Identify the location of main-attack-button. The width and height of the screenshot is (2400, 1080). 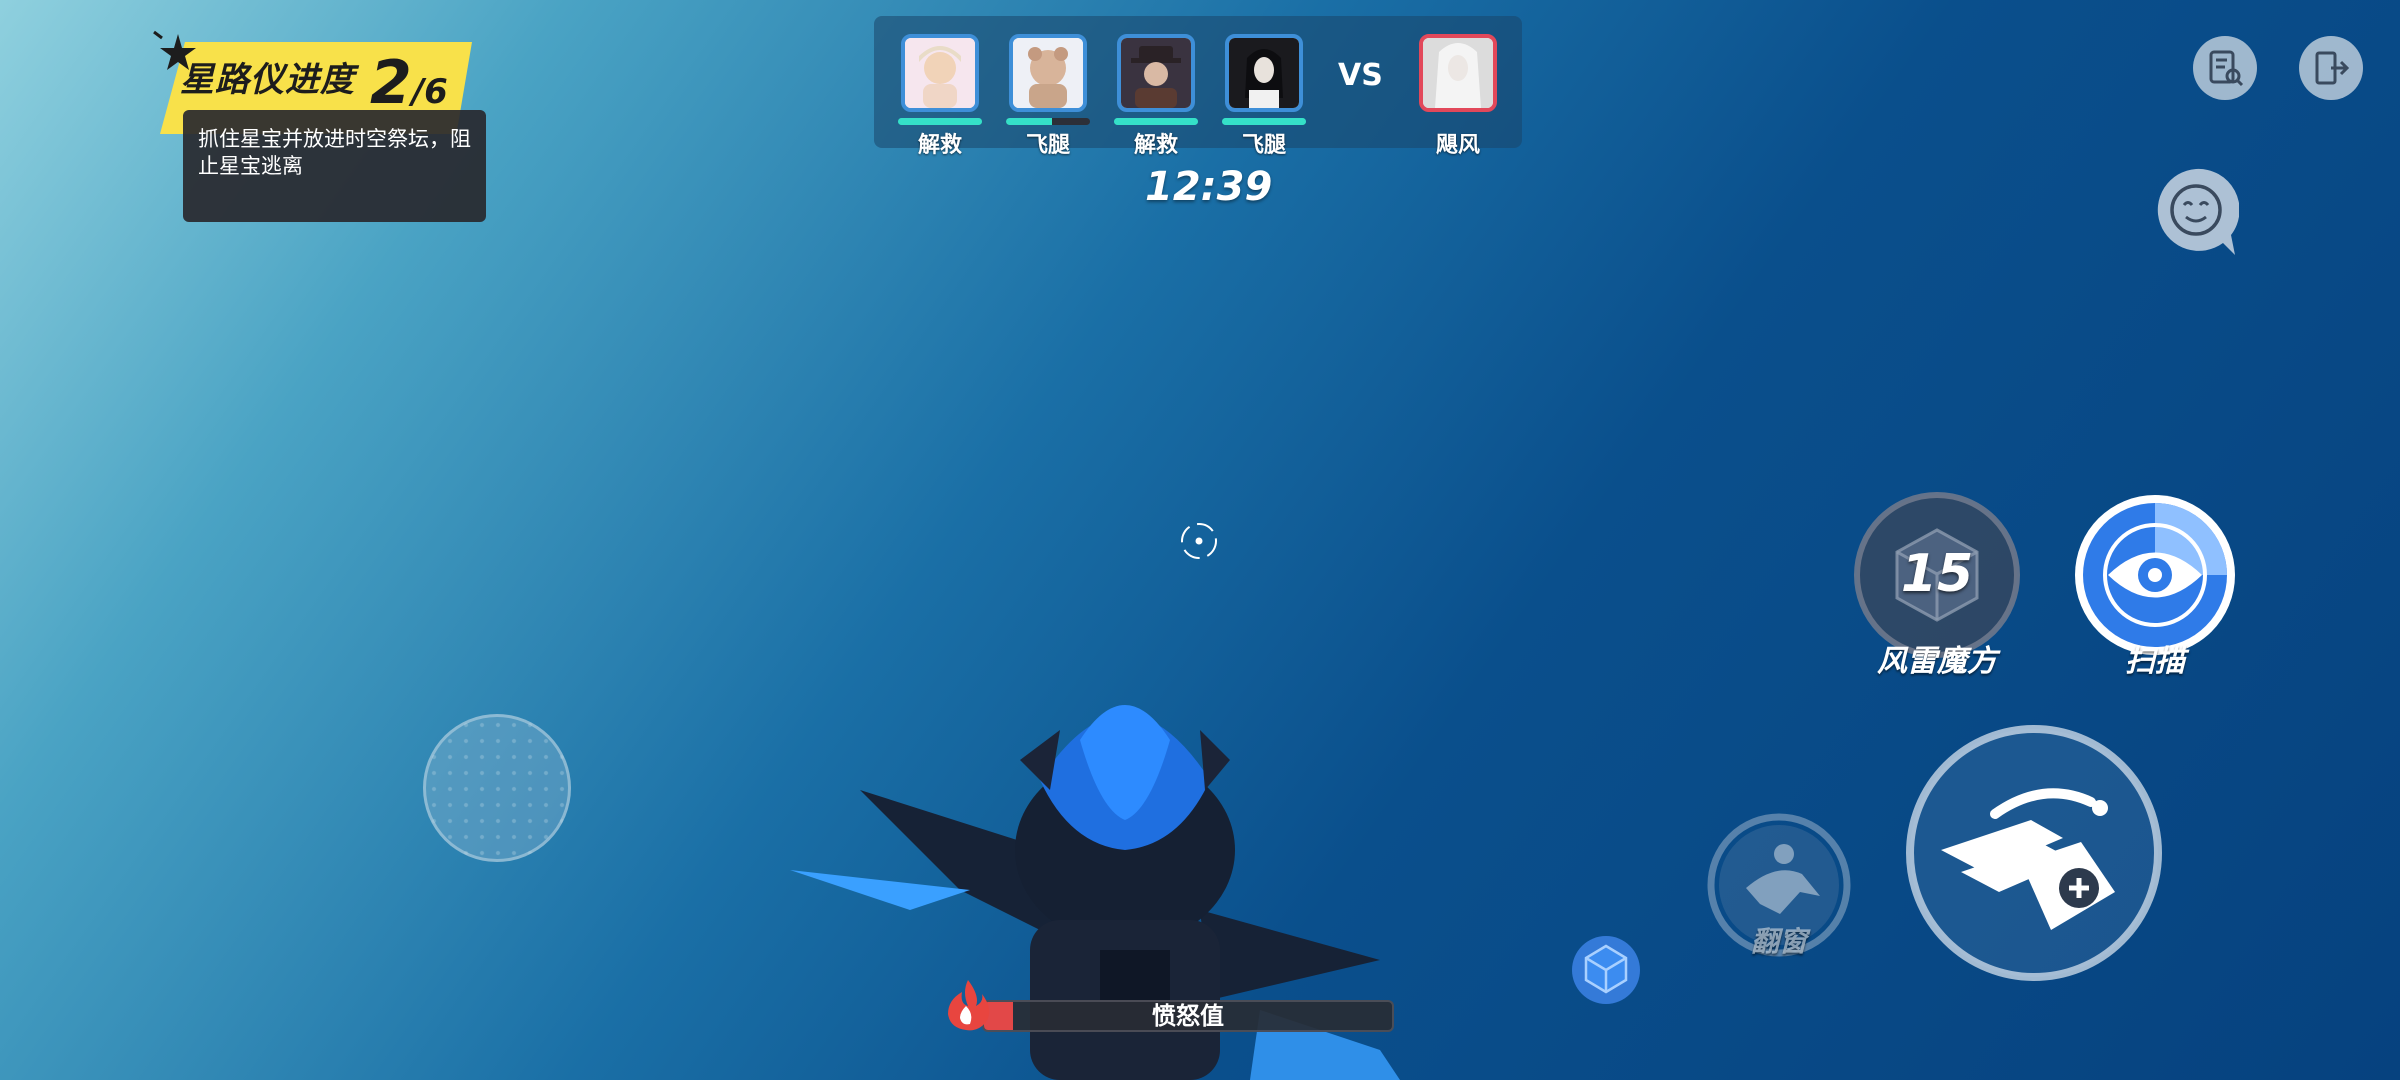
(2034, 853).